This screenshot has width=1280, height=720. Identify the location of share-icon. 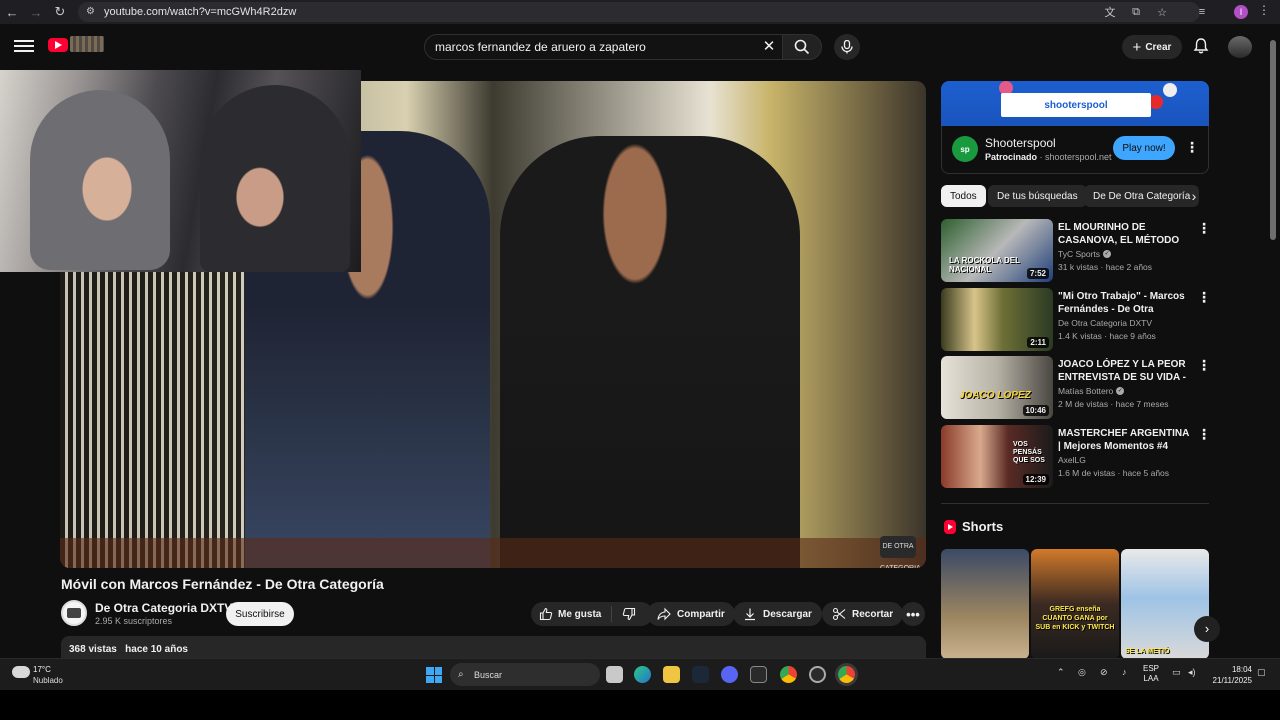
(664, 614).